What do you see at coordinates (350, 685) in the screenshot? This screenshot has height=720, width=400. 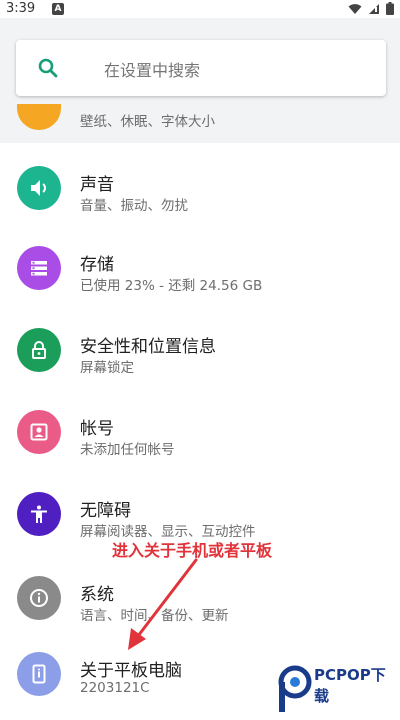 I see `watermark-text: PCPOP下载` at bounding box center [350, 685].